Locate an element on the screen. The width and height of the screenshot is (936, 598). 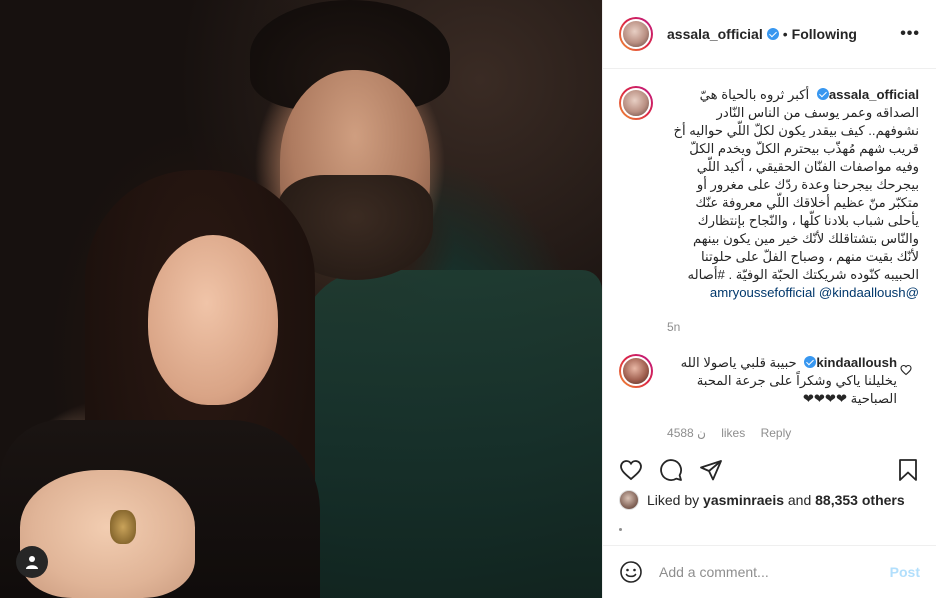
likes-count: 88,353 others is located at coordinates (860, 500).